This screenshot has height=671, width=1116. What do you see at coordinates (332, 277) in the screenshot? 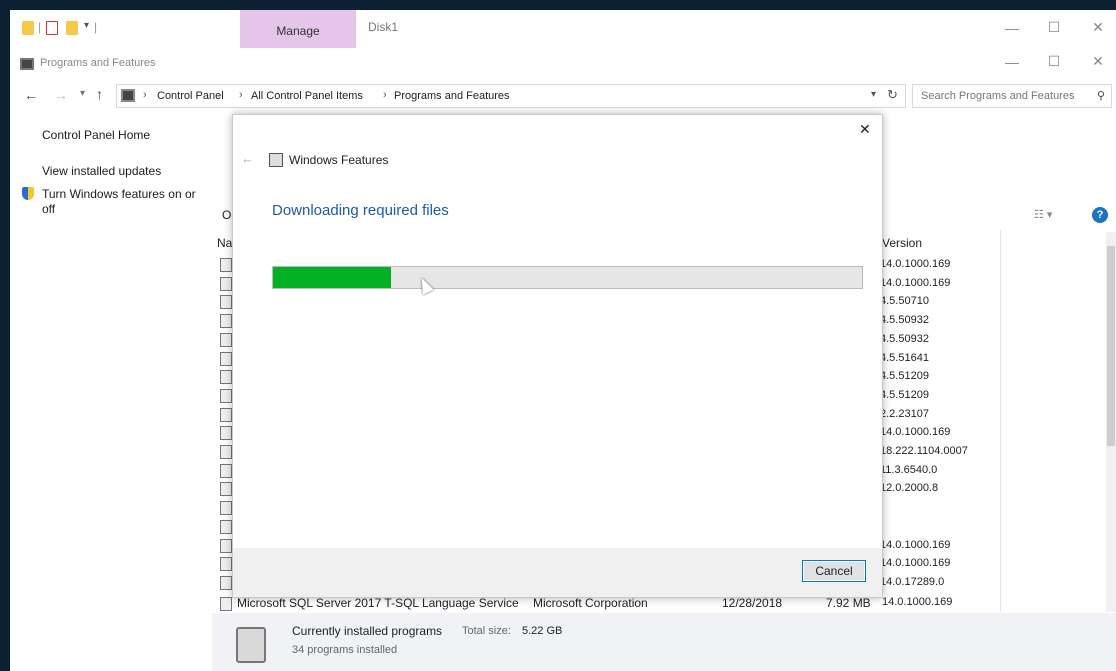
I see `download-progress-fill` at bounding box center [332, 277].